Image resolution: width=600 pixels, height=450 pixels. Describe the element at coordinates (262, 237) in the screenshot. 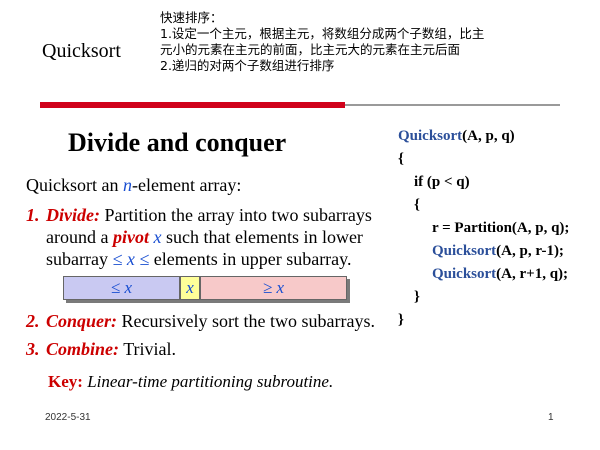

I see `line-text: such that elements in lower` at that location.